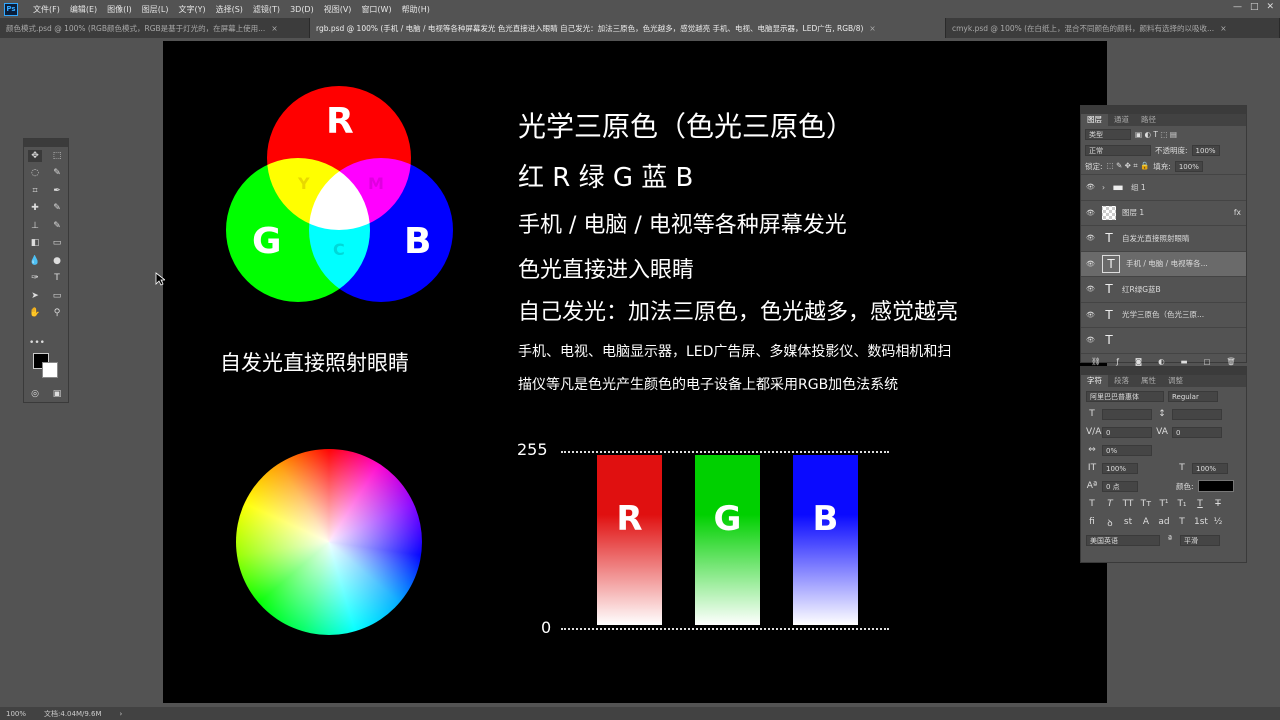 The width and height of the screenshot is (1280, 720). What do you see at coordinates (1121, 120) in the screenshot?
I see `tab-channels: 通道` at bounding box center [1121, 120].